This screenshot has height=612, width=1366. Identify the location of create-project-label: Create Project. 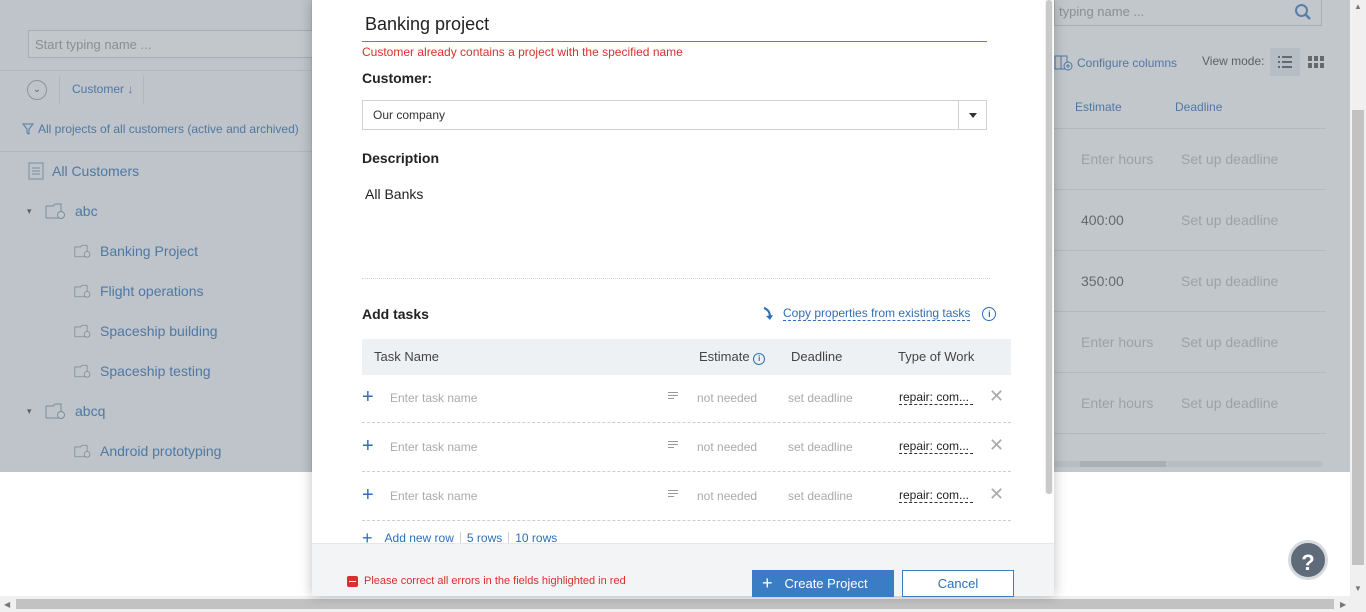
(826, 583).